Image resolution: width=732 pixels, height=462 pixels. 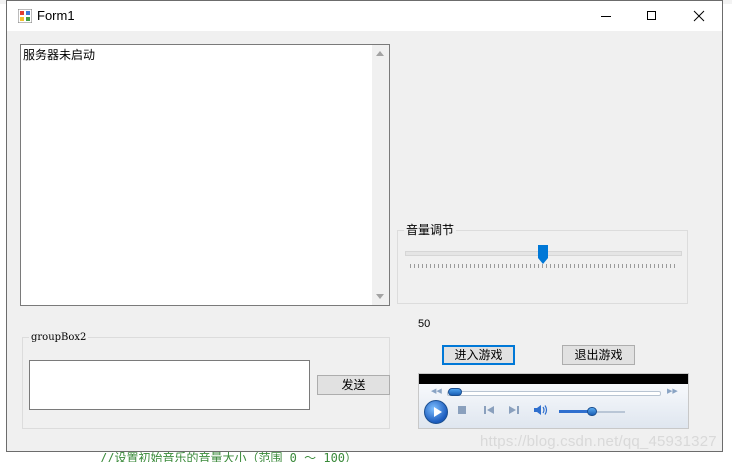 What do you see at coordinates (59, 338) in the screenshot?
I see `send-group-label: groupBox2` at bounding box center [59, 338].